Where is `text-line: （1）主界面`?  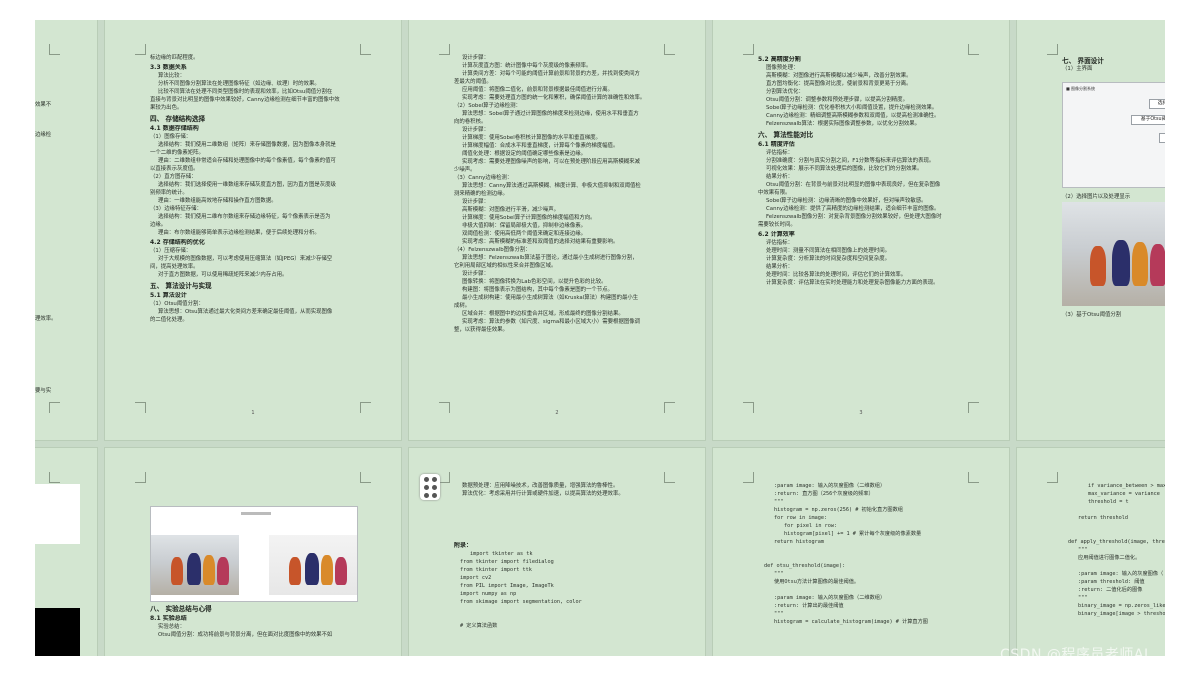 text-line: （1）主界面 is located at coordinates (1077, 69).